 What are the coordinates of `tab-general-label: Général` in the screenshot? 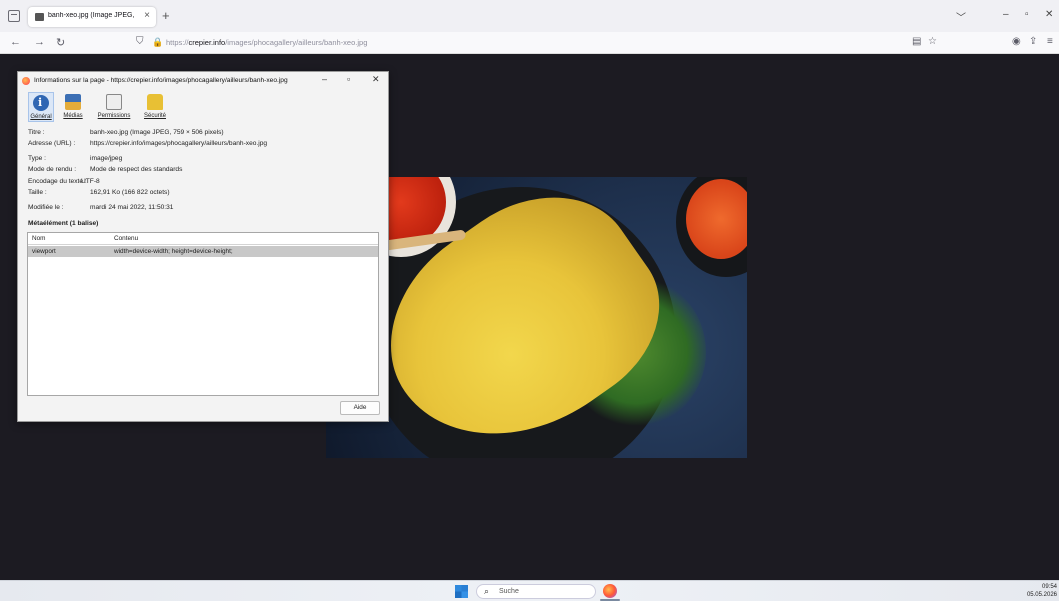 It's located at (41, 117).